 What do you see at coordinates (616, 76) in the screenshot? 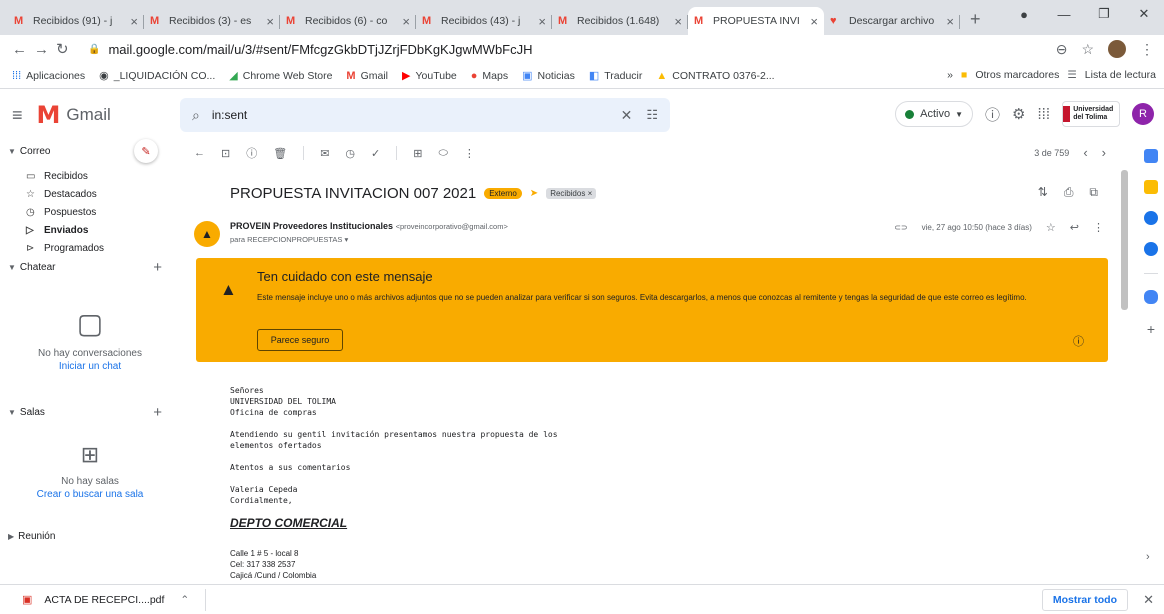
I see `bookmark-item: ◧ Traducir` at bounding box center [616, 76].